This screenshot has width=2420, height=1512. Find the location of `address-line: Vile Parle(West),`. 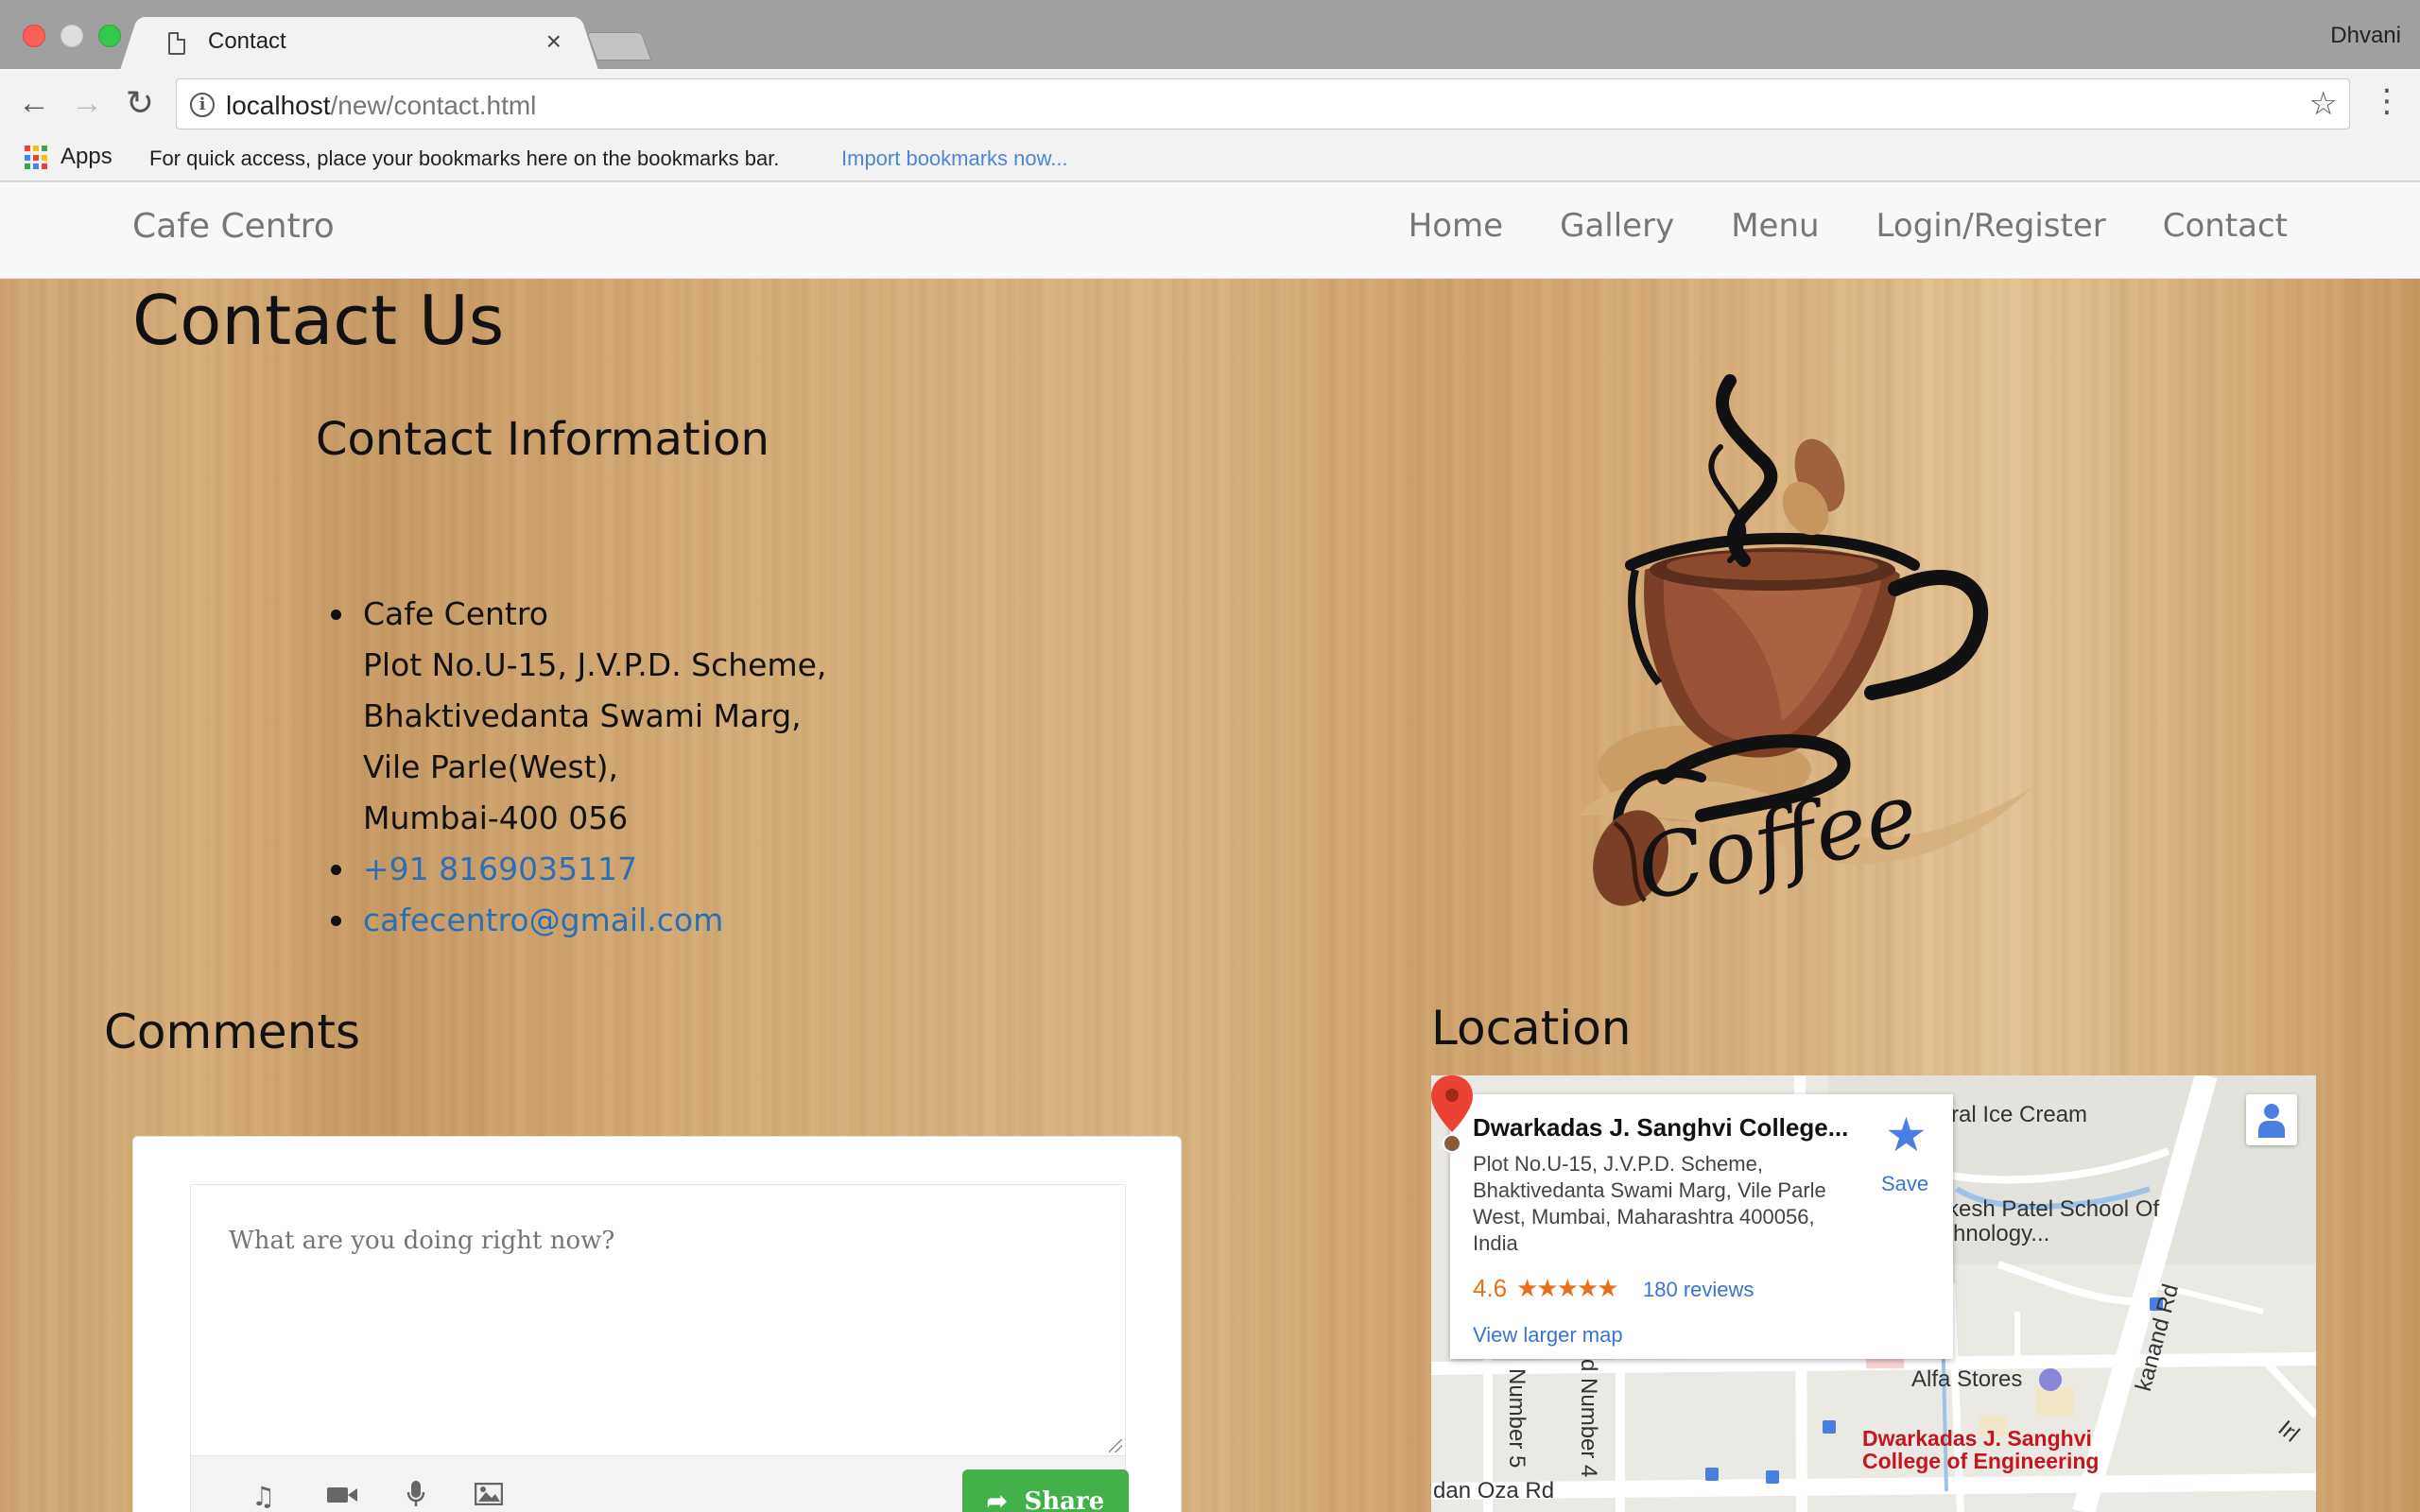

address-line: Vile Parle(West), is located at coordinates (491, 766).